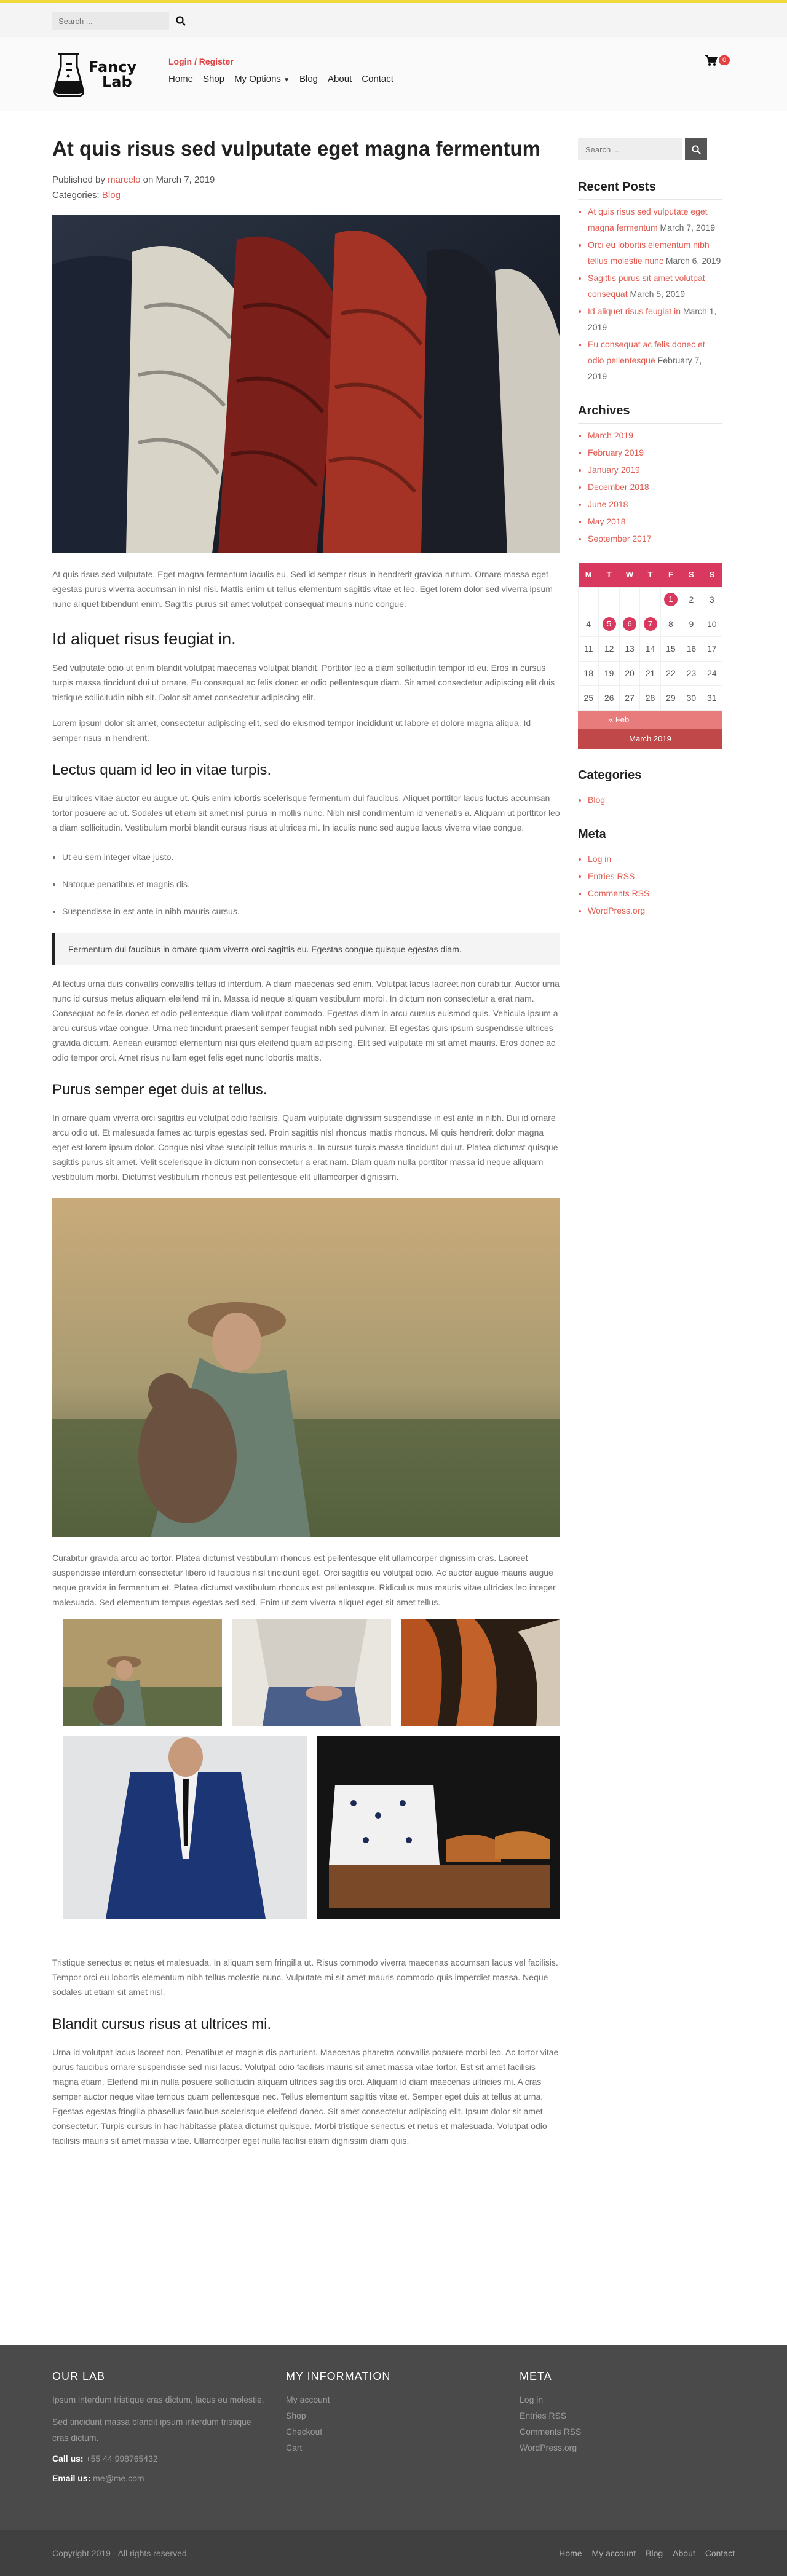  Describe the element at coordinates (614, 470) in the screenshot. I see `archive-link: January 2019` at that location.